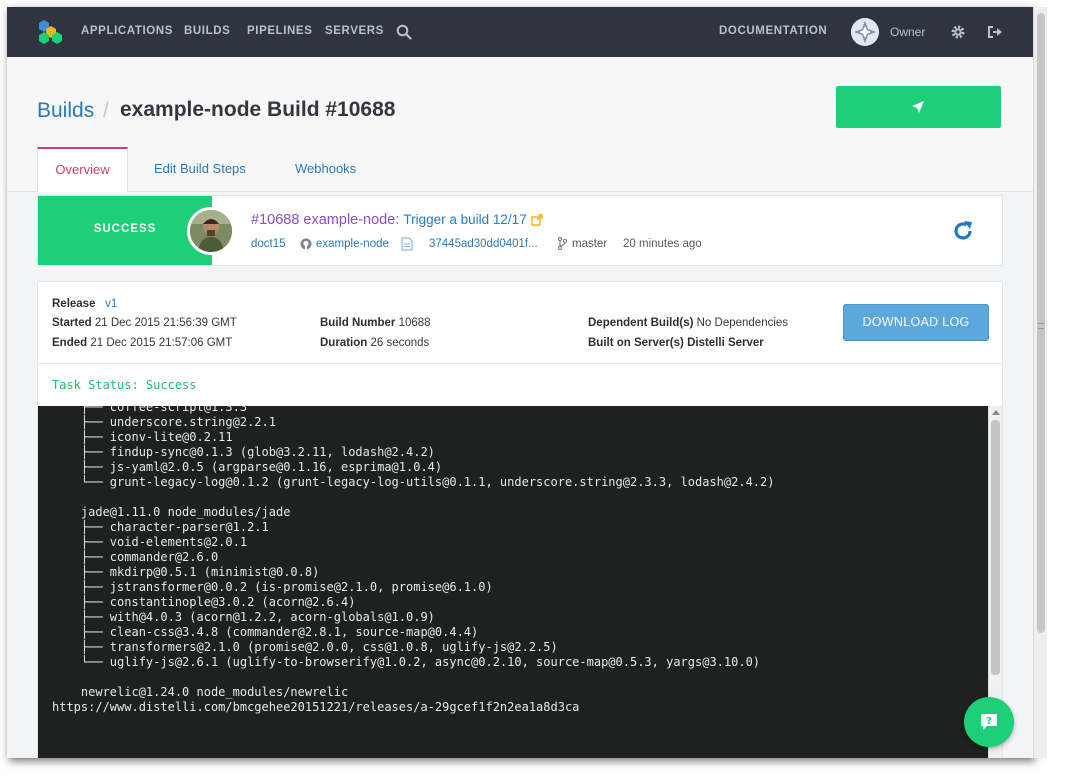 Image resolution: width=1068 pixels, height=780 pixels. I want to click on started-value: 21 Dec 2015 21:56:39 GMT, so click(165, 323).